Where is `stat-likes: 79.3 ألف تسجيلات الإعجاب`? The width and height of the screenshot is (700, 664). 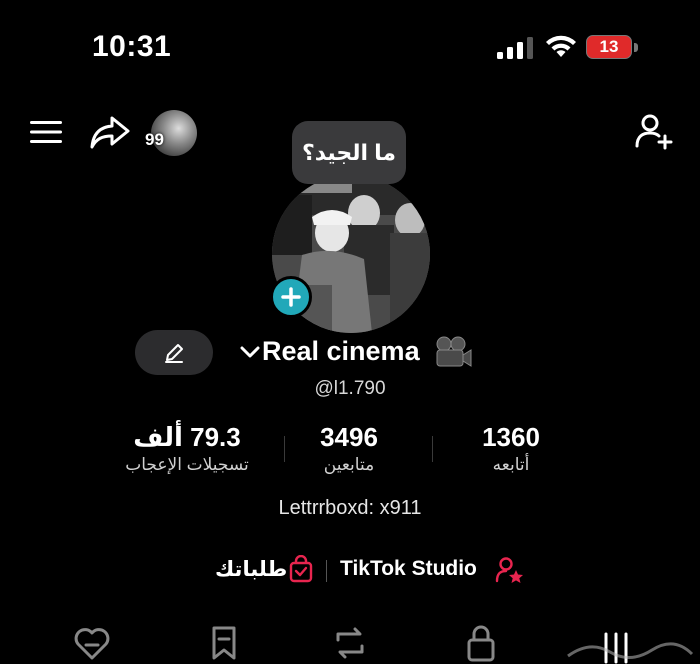
stat-likes: 79.3 ألف تسجيلات الإعجاب is located at coordinates (187, 448).